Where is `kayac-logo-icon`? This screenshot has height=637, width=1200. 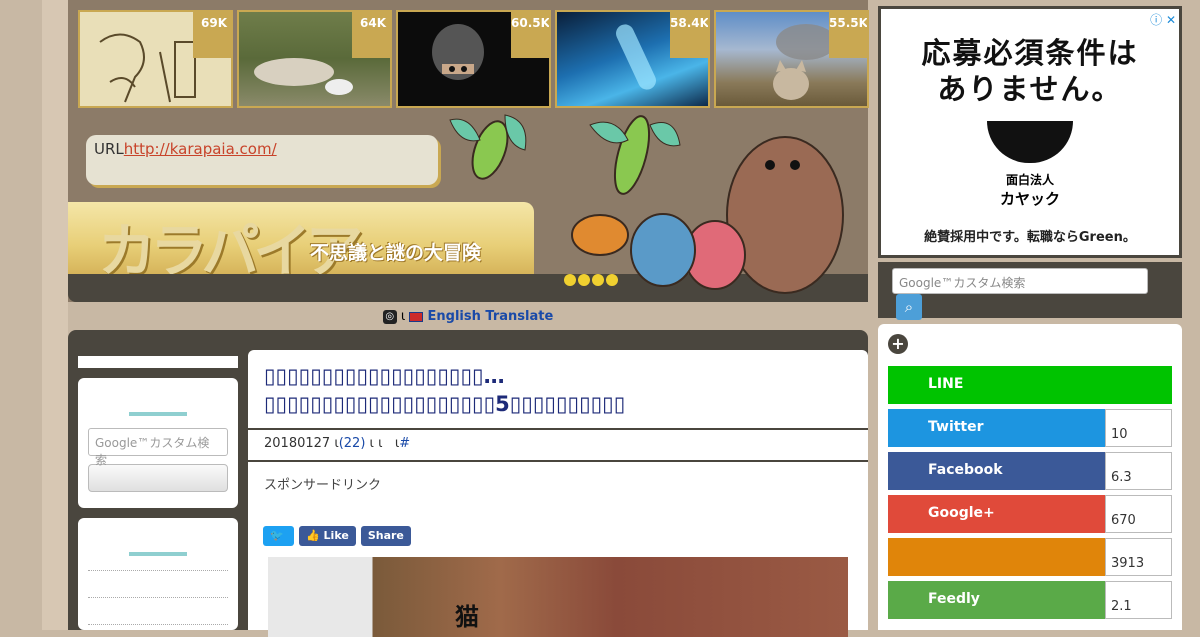 kayac-logo-icon is located at coordinates (1030, 142).